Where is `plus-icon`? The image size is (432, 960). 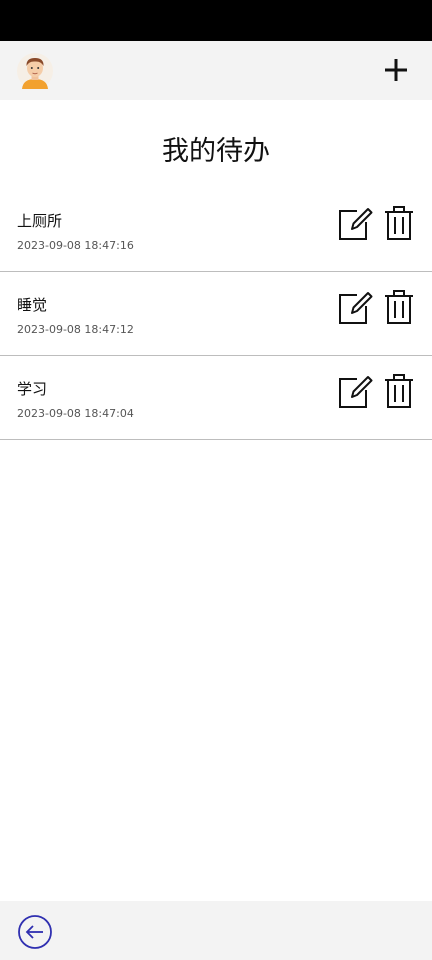 plus-icon is located at coordinates (396, 70).